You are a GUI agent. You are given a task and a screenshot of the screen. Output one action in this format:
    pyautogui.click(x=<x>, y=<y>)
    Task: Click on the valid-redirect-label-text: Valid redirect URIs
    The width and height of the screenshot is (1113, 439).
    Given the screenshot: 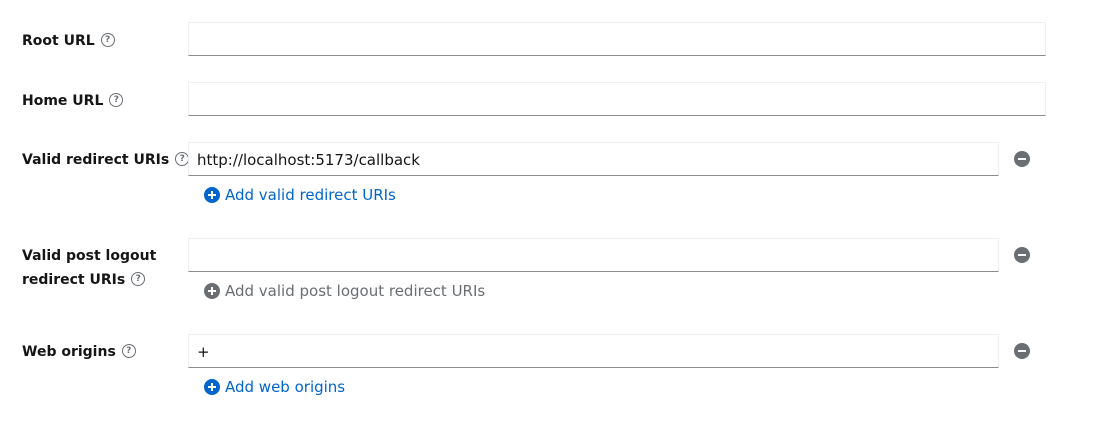 What is the action you would take?
    pyautogui.click(x=96, y=160)
    